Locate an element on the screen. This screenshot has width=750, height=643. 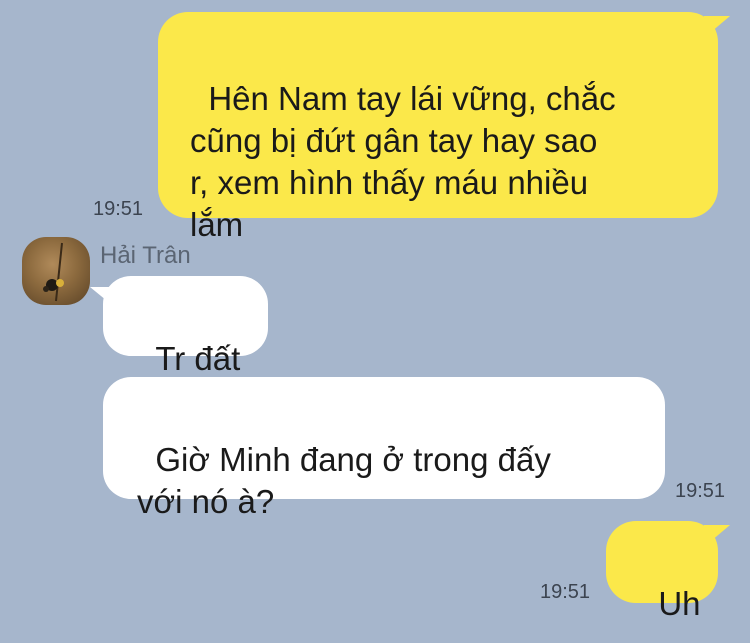
sender-name: Hải Trân is located at coordinates (145, 255).